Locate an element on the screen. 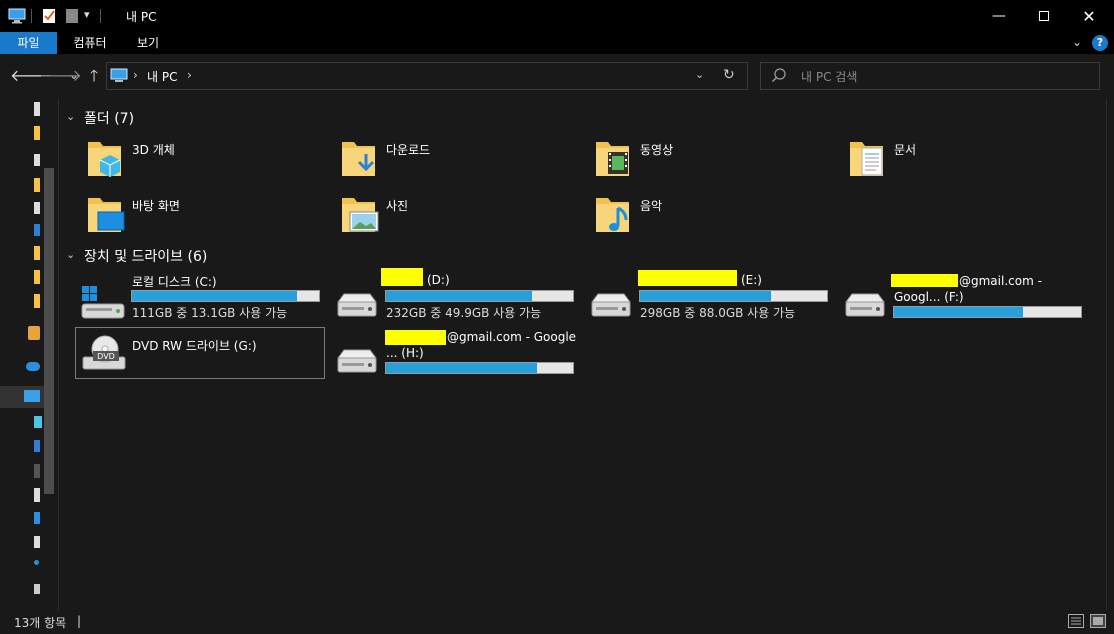  back-button: 🡐 is located at coordinates (31, 76).